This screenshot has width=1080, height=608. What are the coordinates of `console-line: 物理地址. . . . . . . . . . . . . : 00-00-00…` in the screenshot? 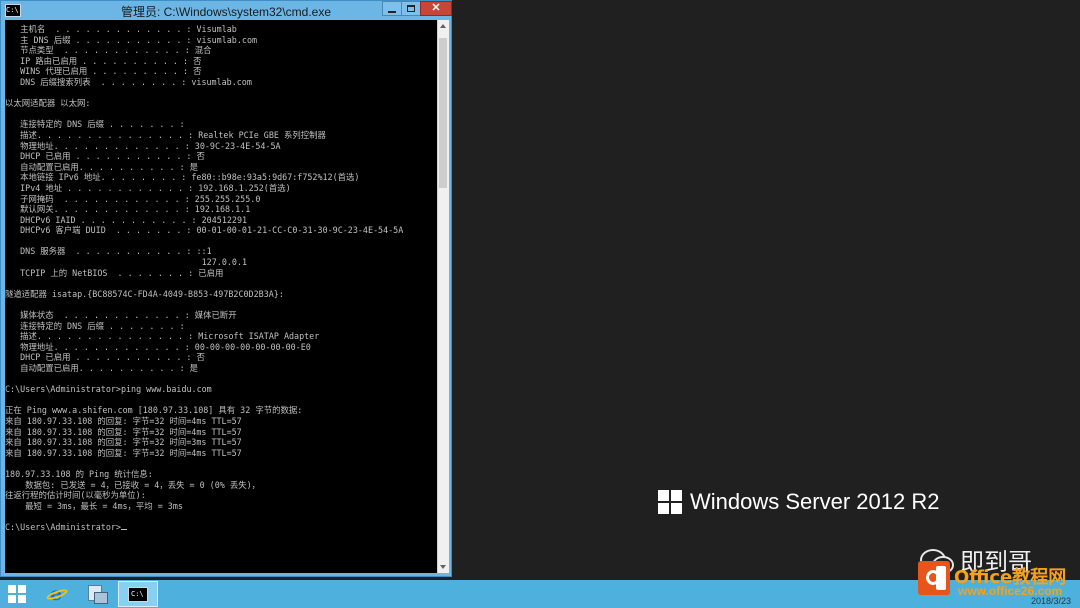 It's located at (158, 346).